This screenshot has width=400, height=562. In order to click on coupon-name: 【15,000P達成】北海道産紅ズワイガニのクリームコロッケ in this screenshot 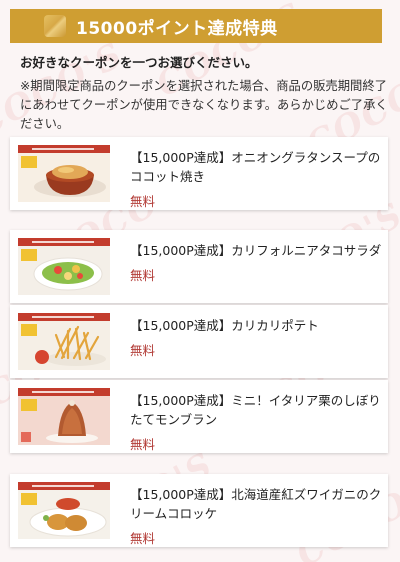, I will do `click(256, 504)`.